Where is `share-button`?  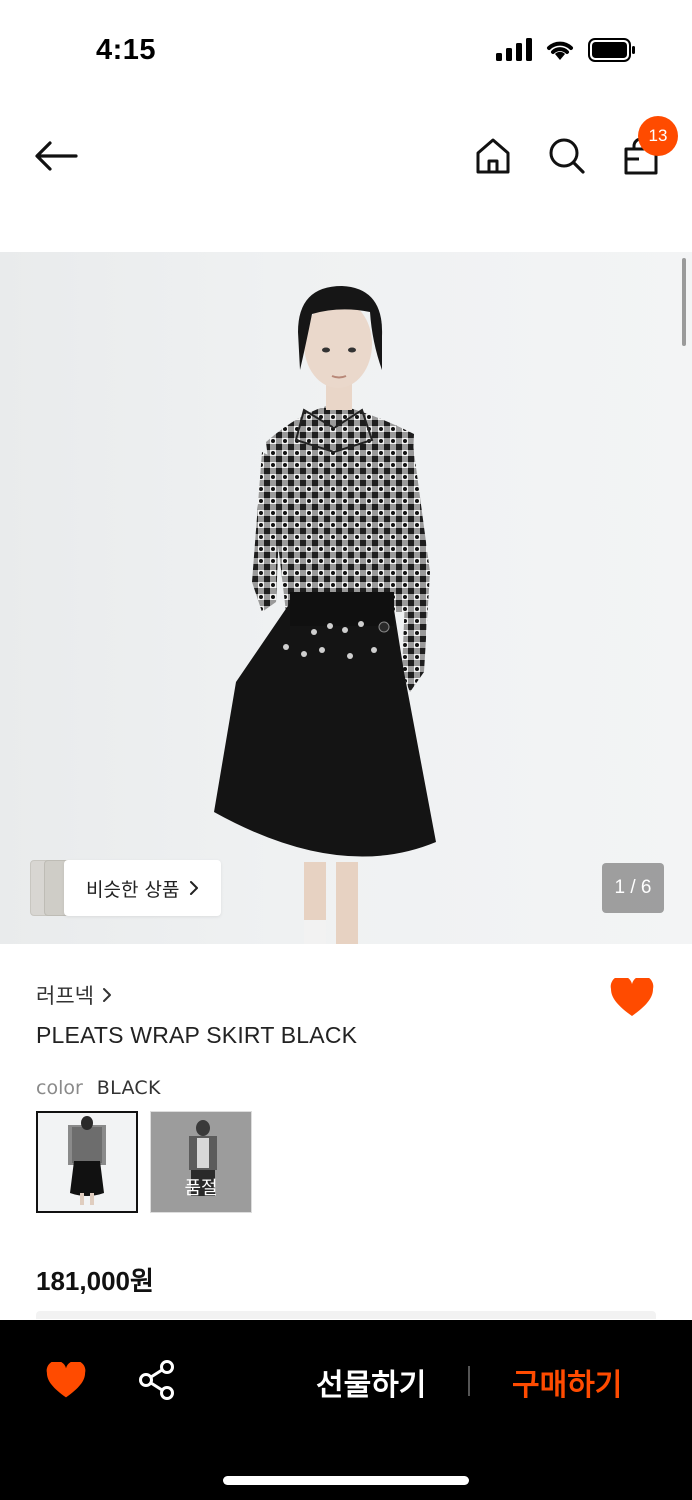 share-button is located at coordinates (157, 1380).